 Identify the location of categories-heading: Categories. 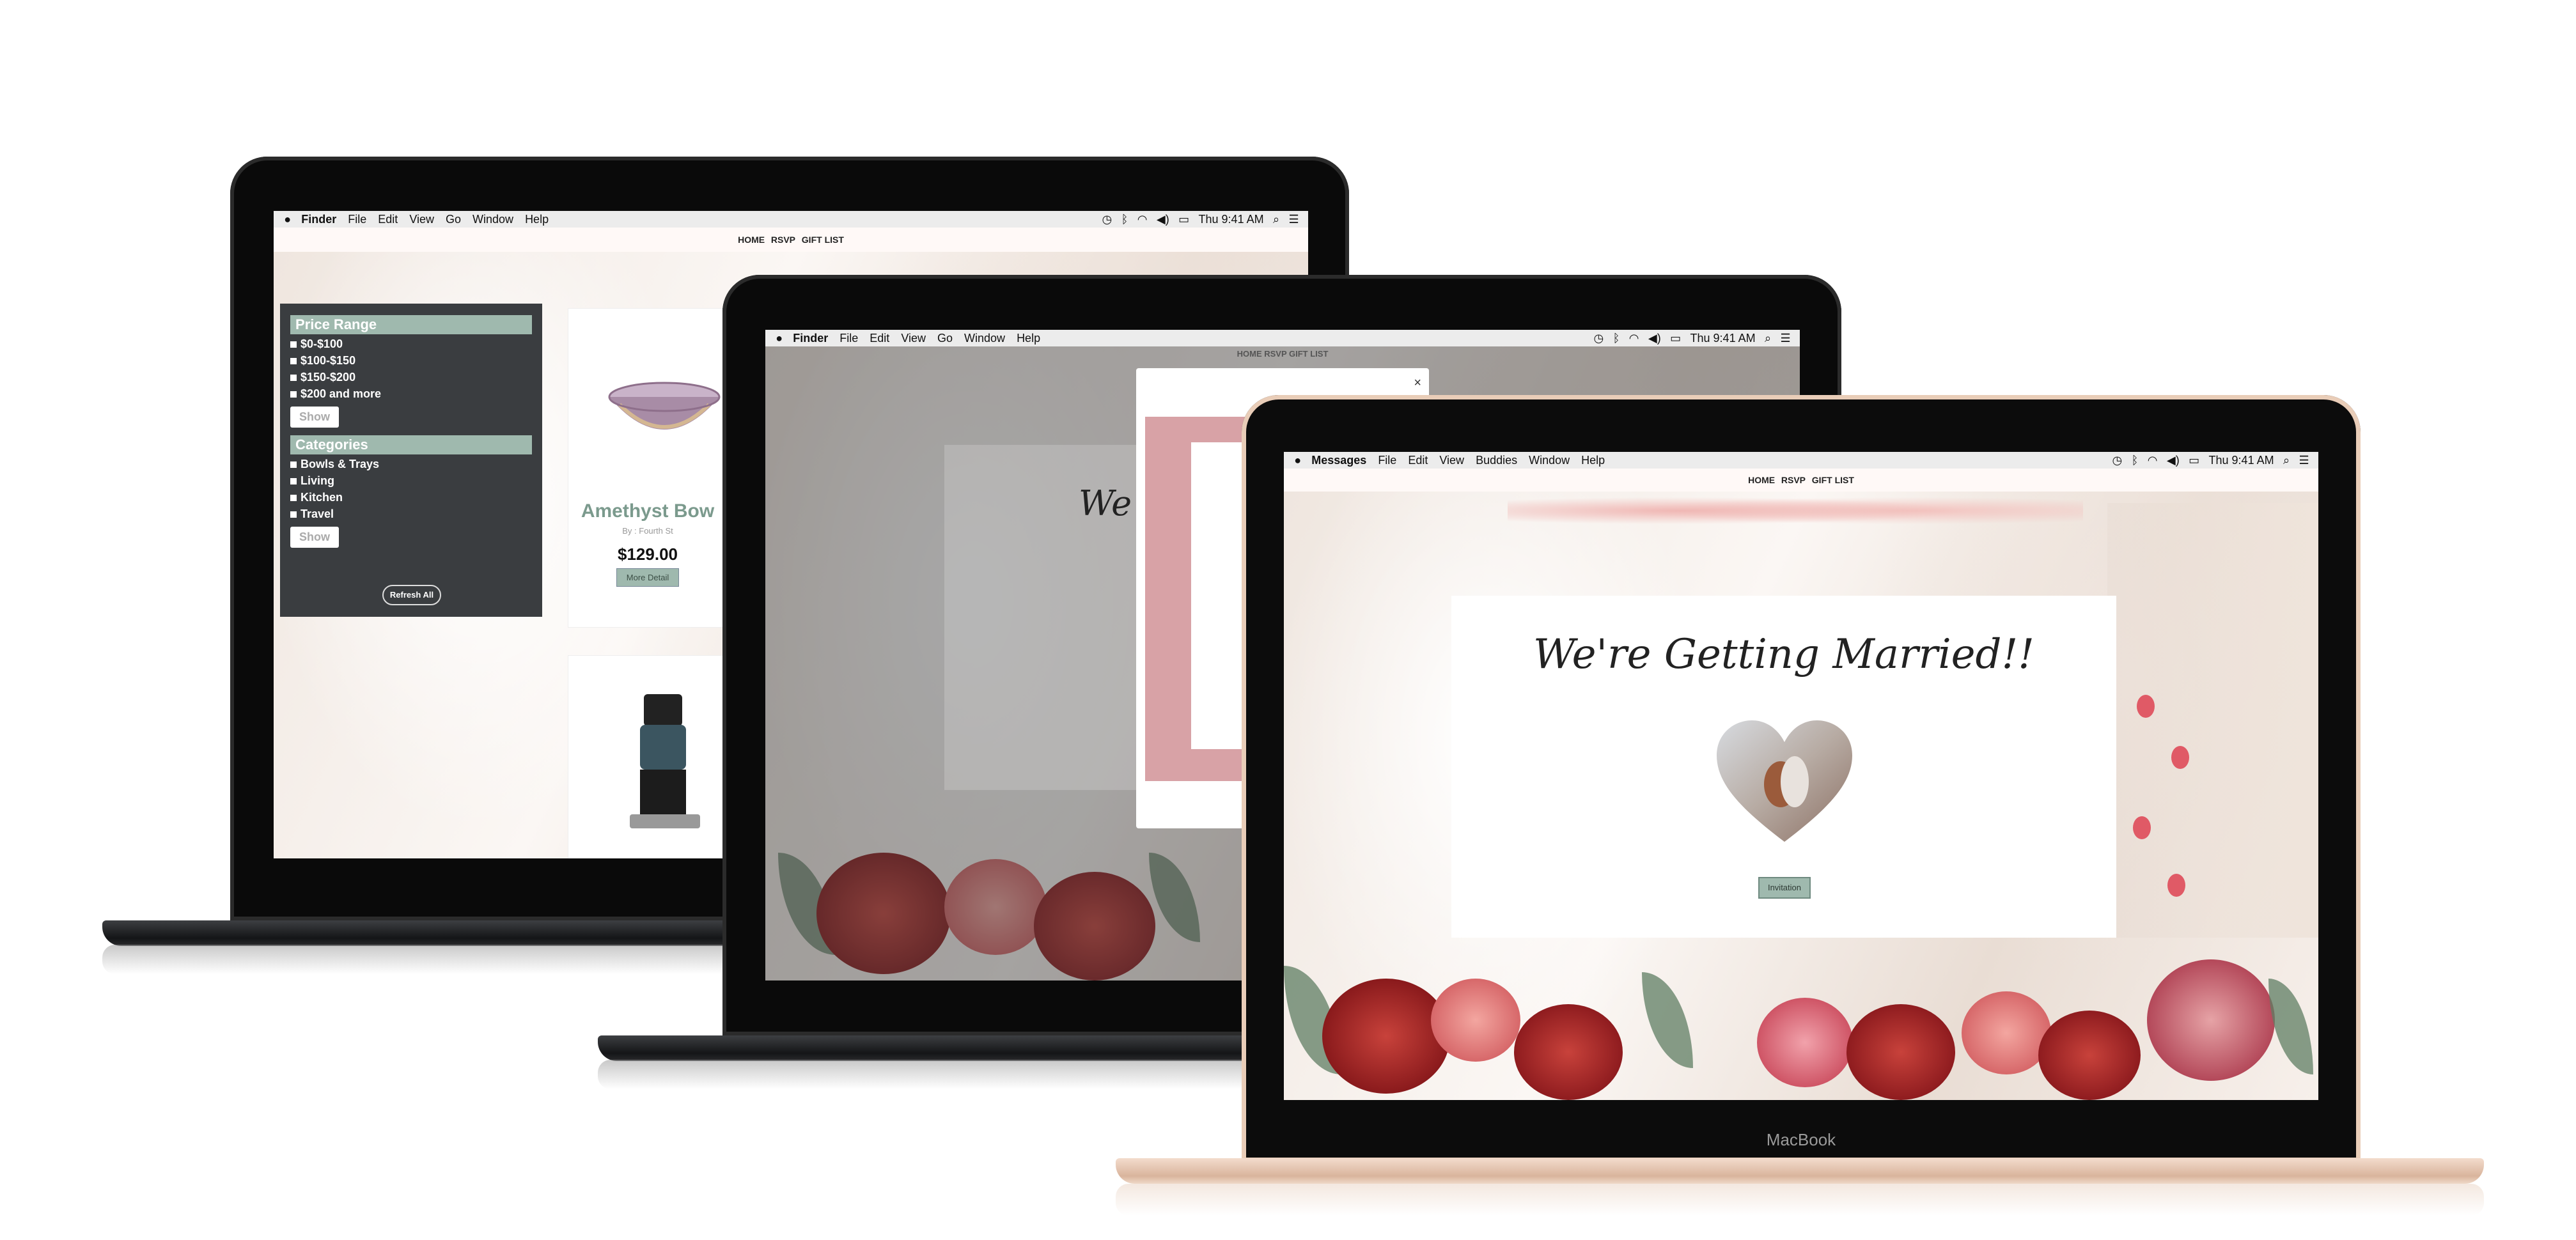
(411, 444).